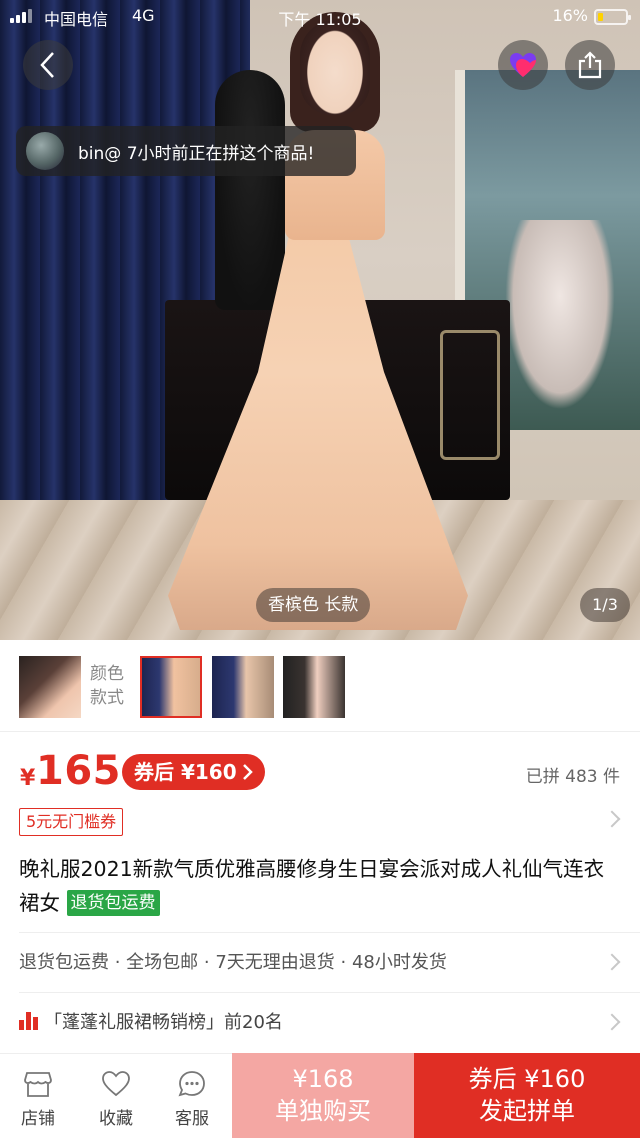 This screenshot has height=1138, width=640. Describe the element at coordinates (107, 686) in the screenshot. I see `variant-label: 颜色款式` at that location.